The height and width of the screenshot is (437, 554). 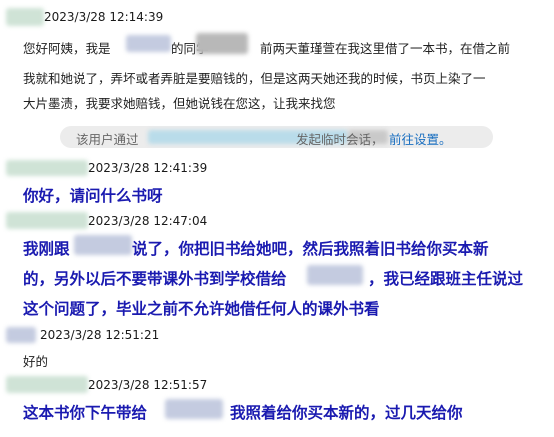 I want to click on message-timestamp: 2023/3/28 12:51:57, so click(x=148, y=385).